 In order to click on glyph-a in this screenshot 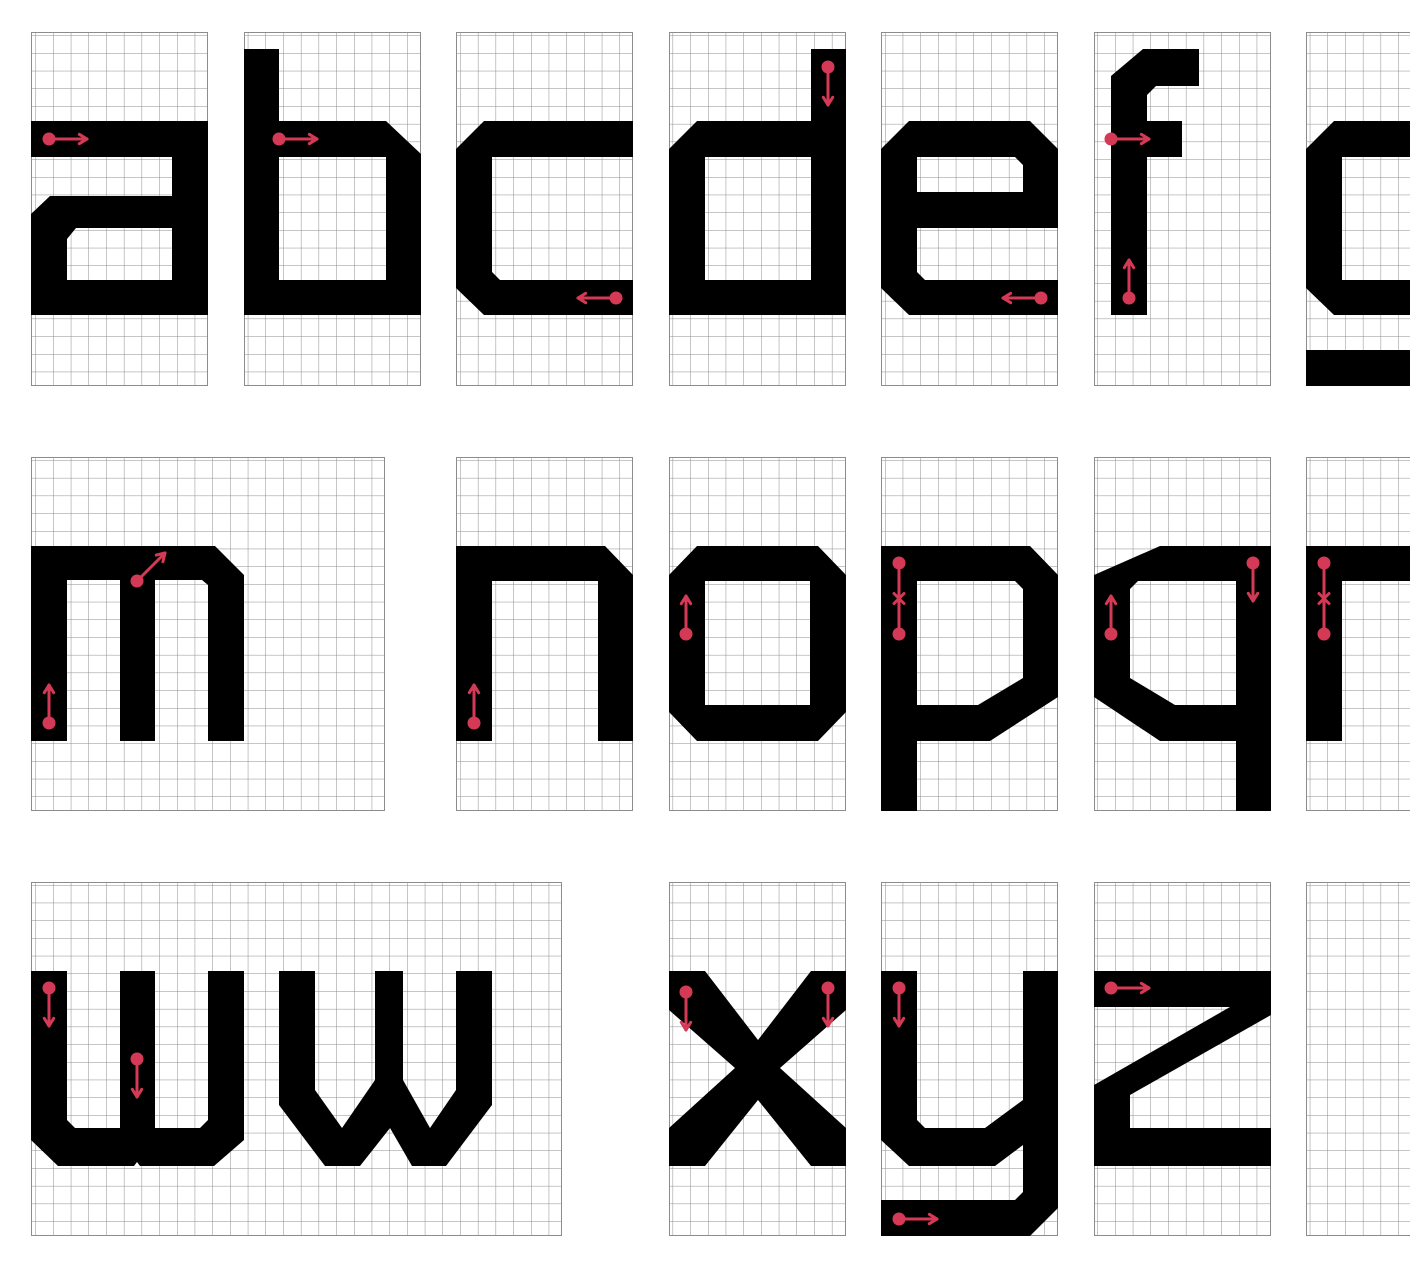, I will do `click(119, 218)`.